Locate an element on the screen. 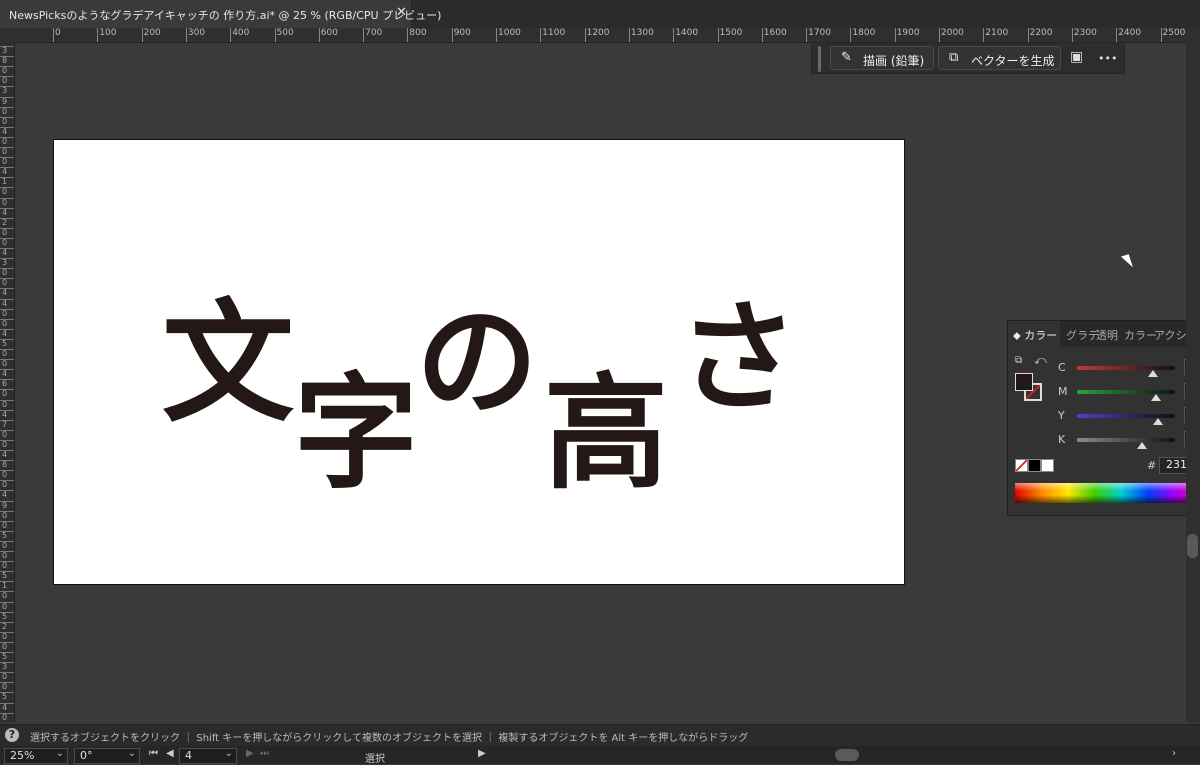  ruler-tick-label: 2400 is located at coordinates (1129, 35).